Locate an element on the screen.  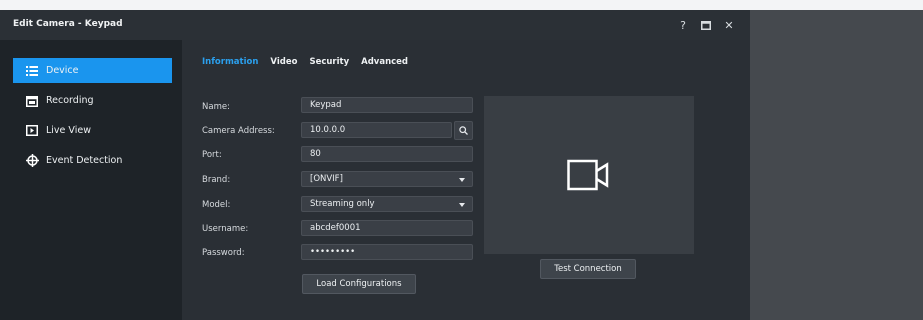
username-label: Username: is located at coordinates (225, 229).